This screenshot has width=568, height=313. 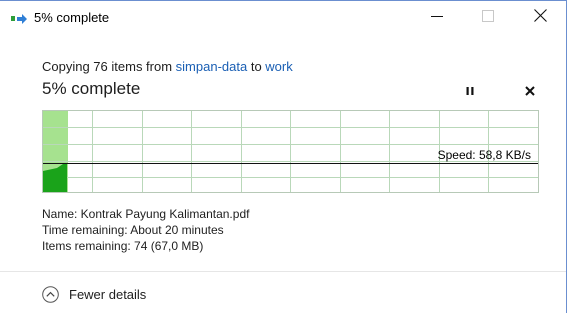 What do you see at coordinates (283, 18) in the screenshot?
I see `title-bar: 5% complete` at bounding box center [283, 18].